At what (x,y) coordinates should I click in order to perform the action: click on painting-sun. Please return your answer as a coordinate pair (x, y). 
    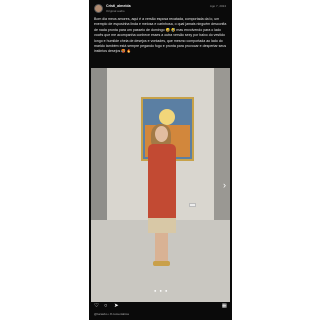
    Looking at the image, I should click on (167, 117).